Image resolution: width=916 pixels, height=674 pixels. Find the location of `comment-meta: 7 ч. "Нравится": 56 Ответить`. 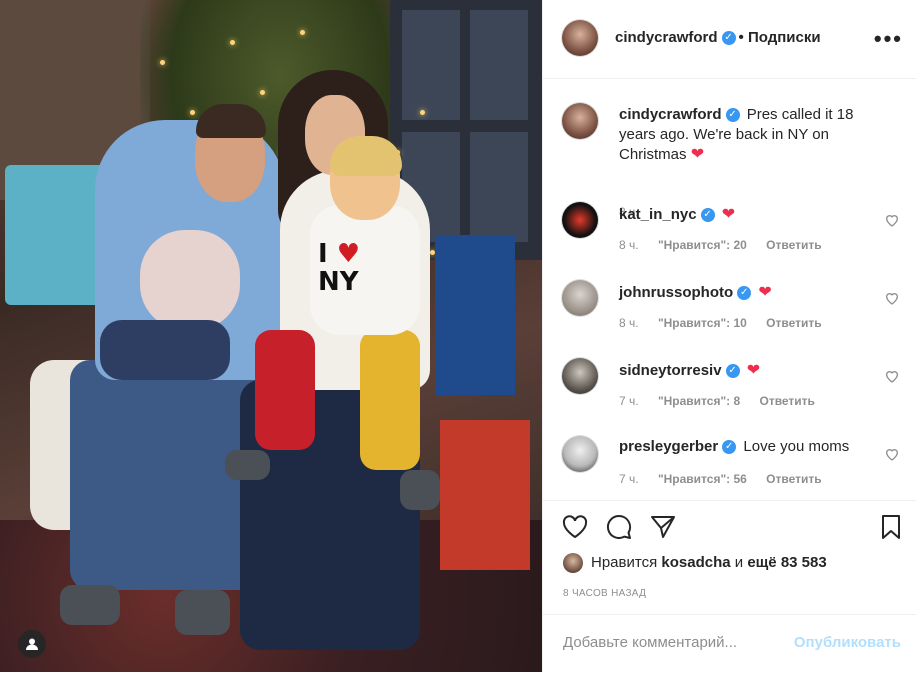

comment-meta: 7 ч. "Нравится": 56 Ответить is located at coordinates (728, 479).